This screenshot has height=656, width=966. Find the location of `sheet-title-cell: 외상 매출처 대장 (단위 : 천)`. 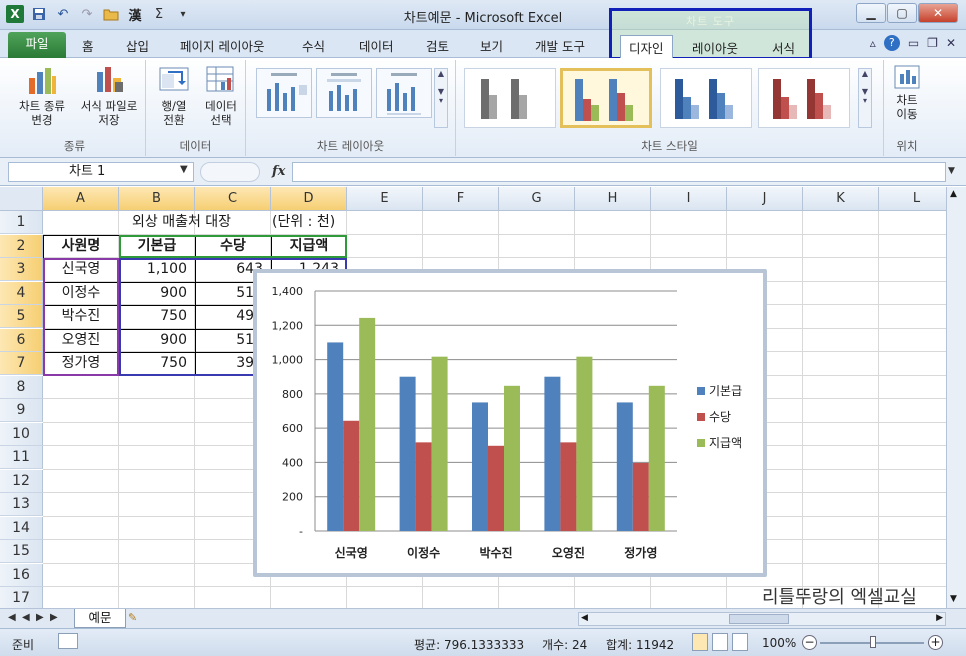

sheet-title-cell: 외상 매출처 대장 (단위 : 천) is located at coordinates (240, 222).